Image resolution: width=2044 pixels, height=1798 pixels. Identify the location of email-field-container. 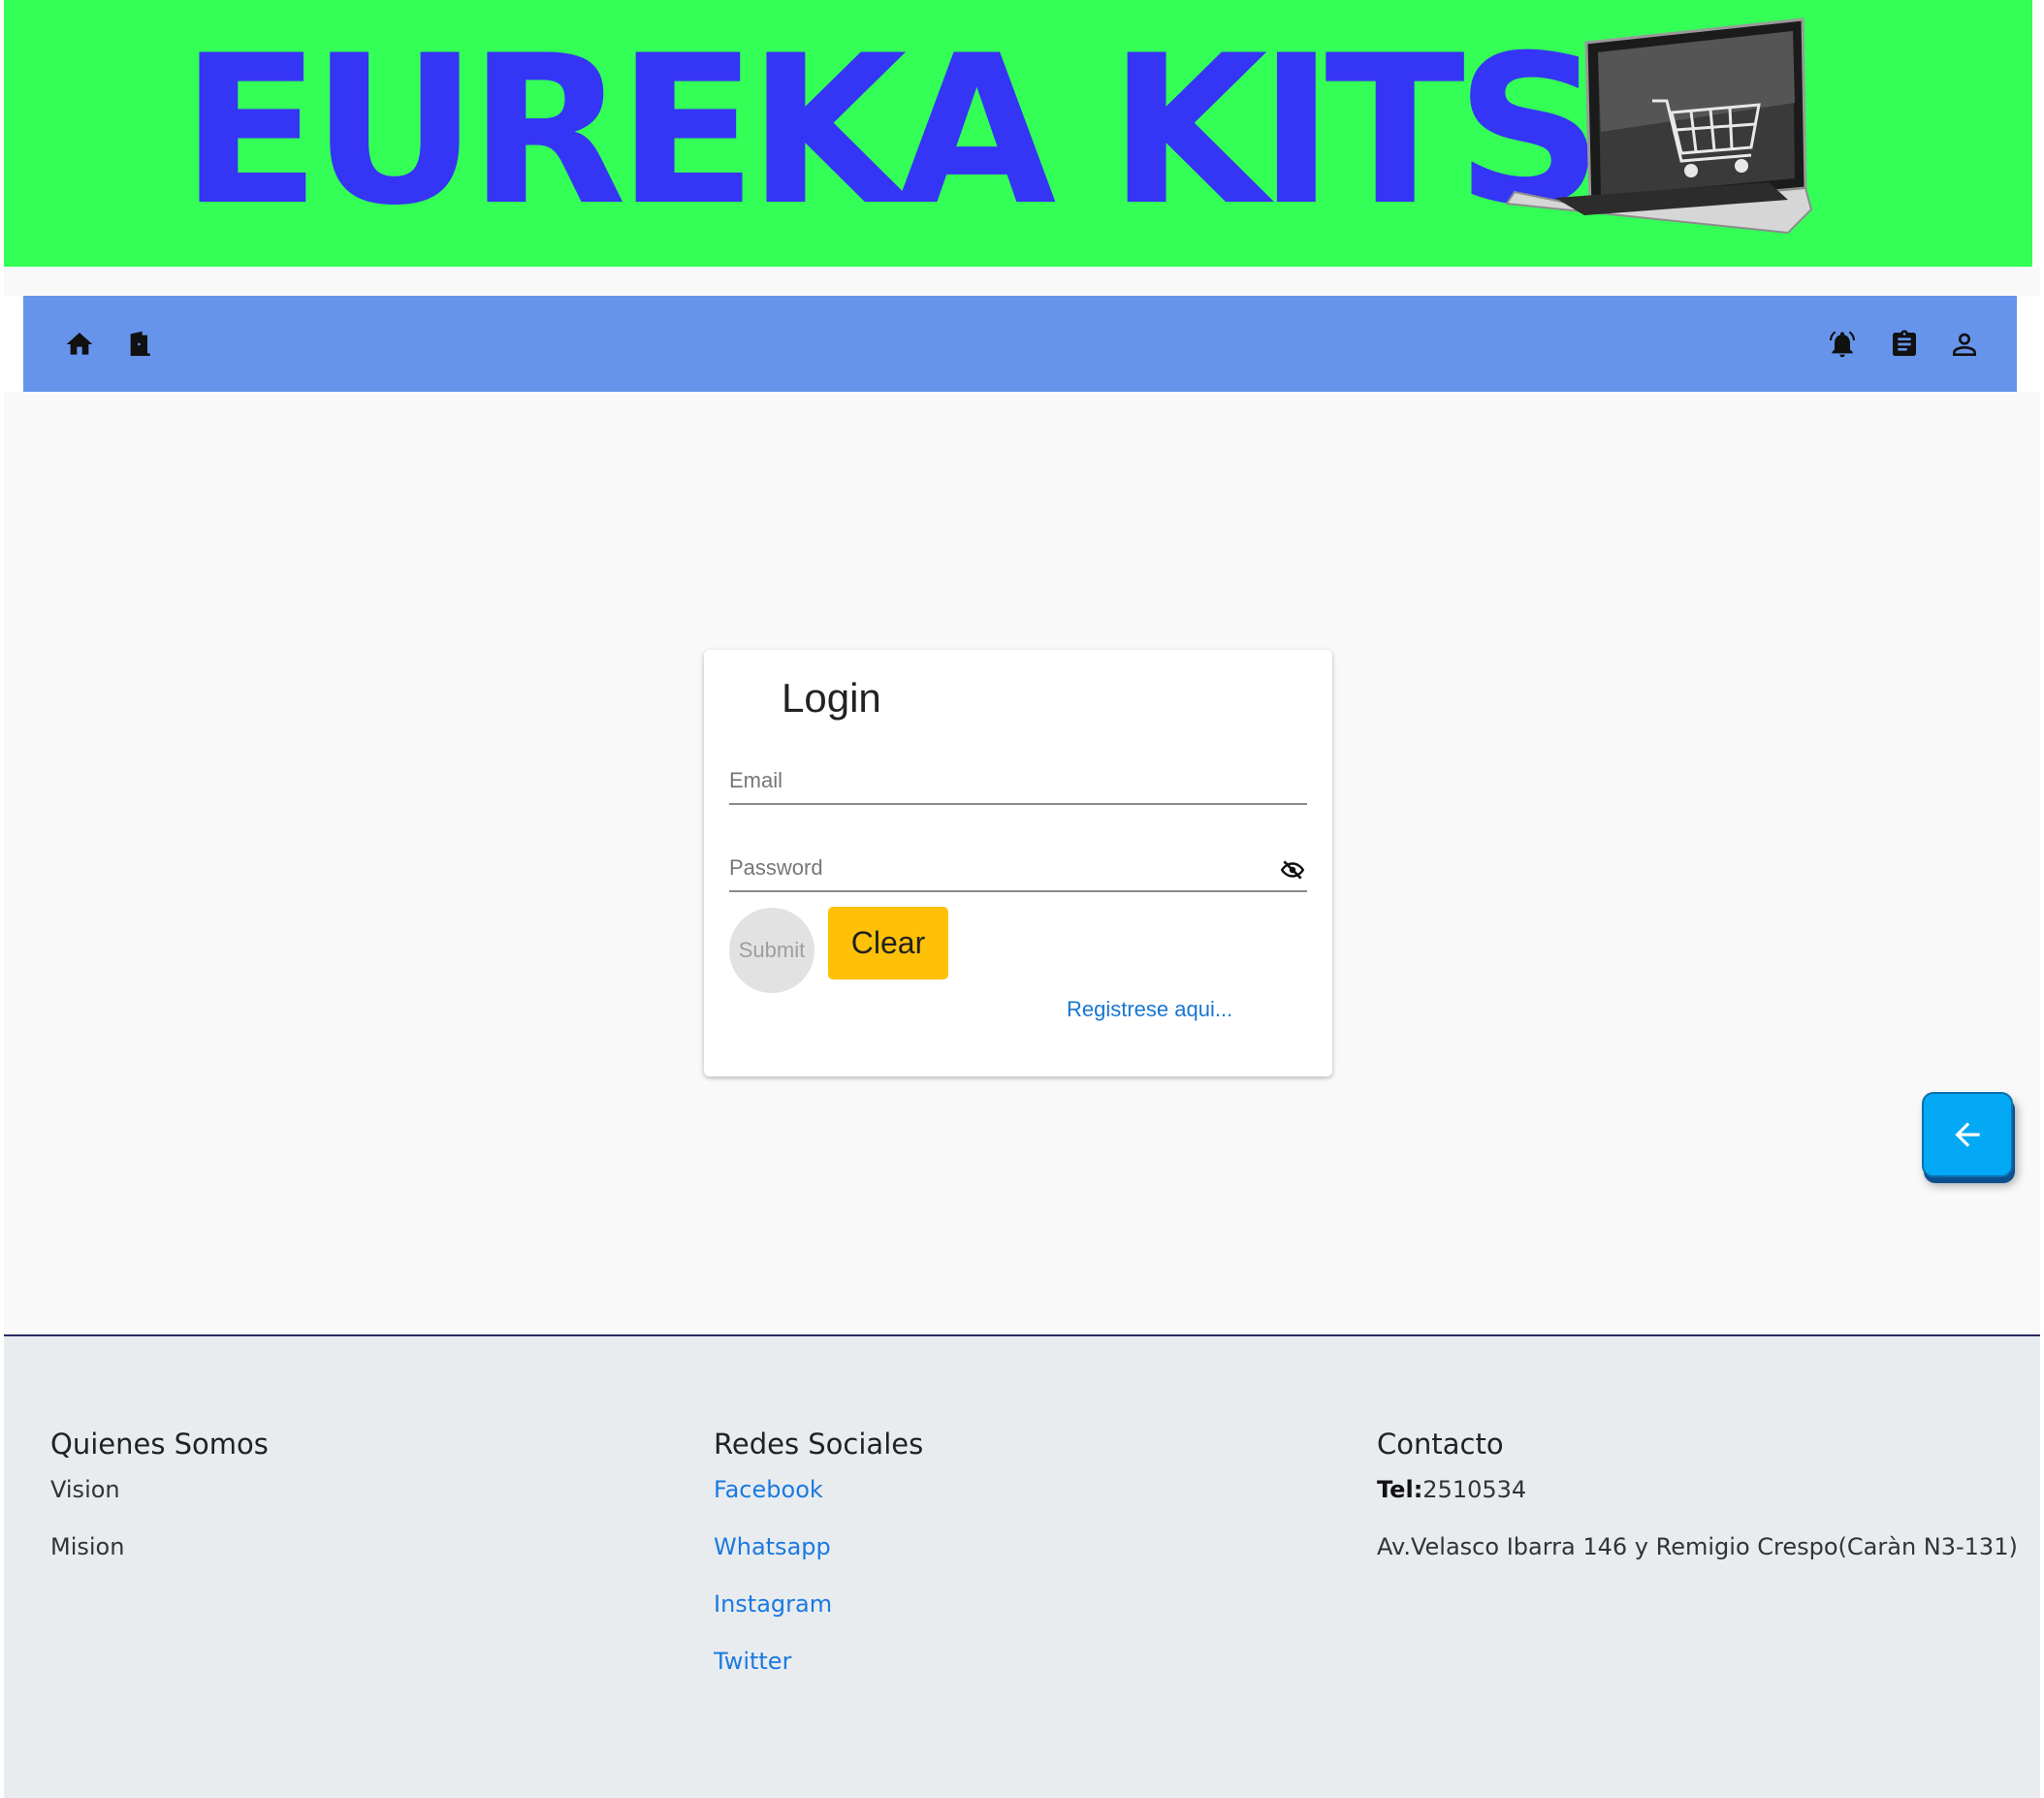
(1018, 780).